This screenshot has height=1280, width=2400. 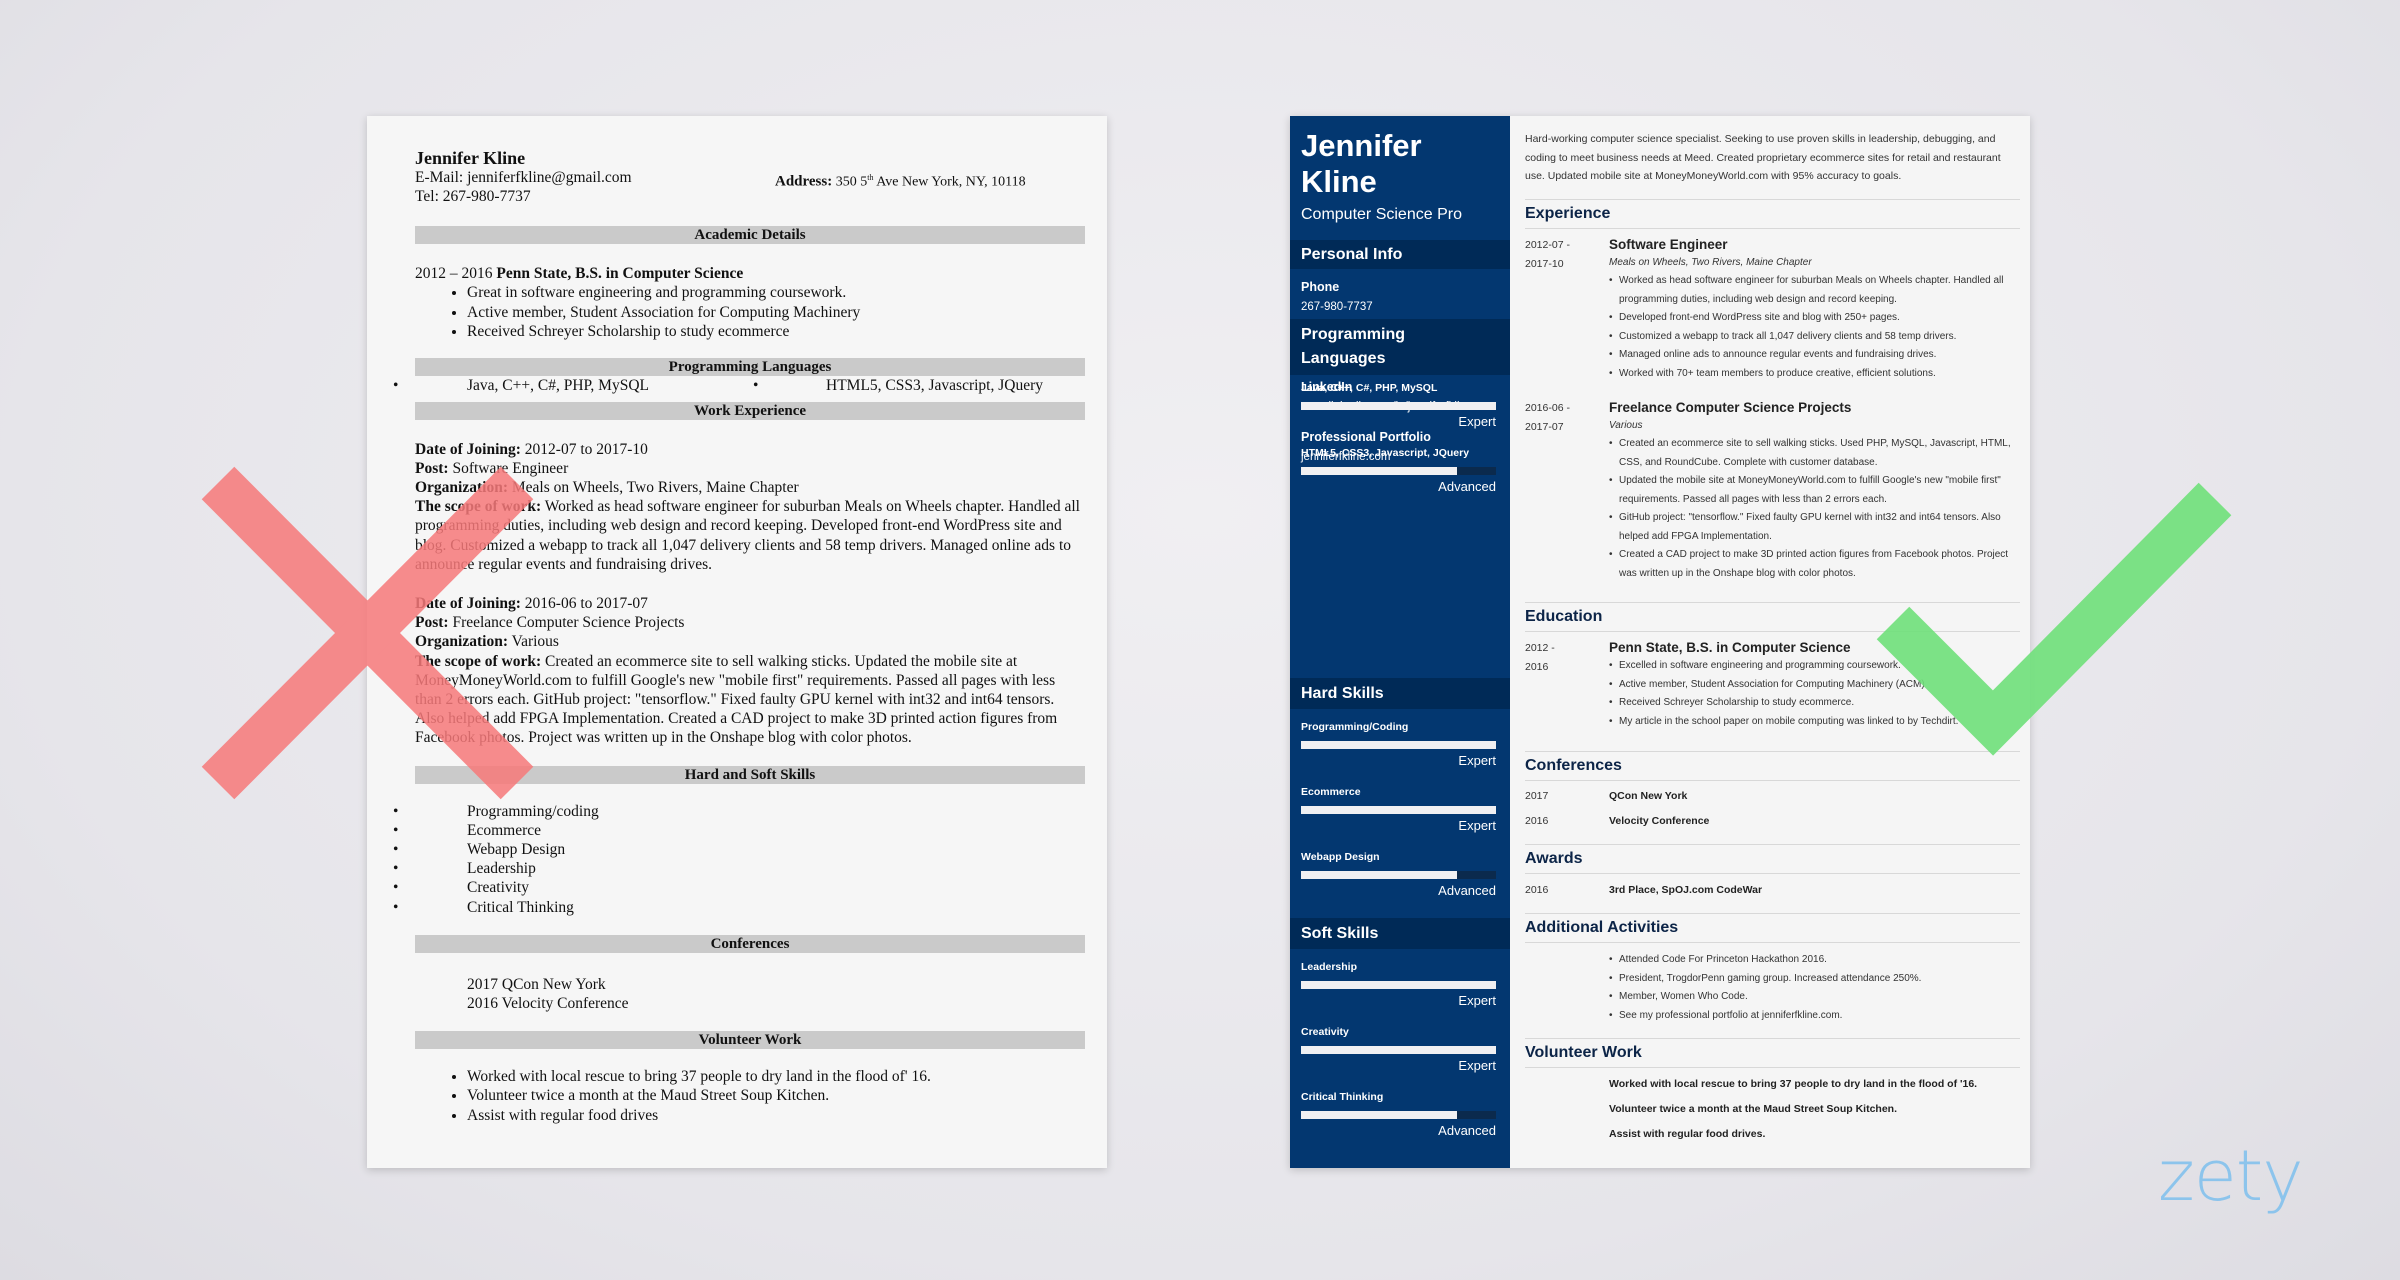 I want to click on job-post-value: Software Engineer, so click(x=510, y=468).